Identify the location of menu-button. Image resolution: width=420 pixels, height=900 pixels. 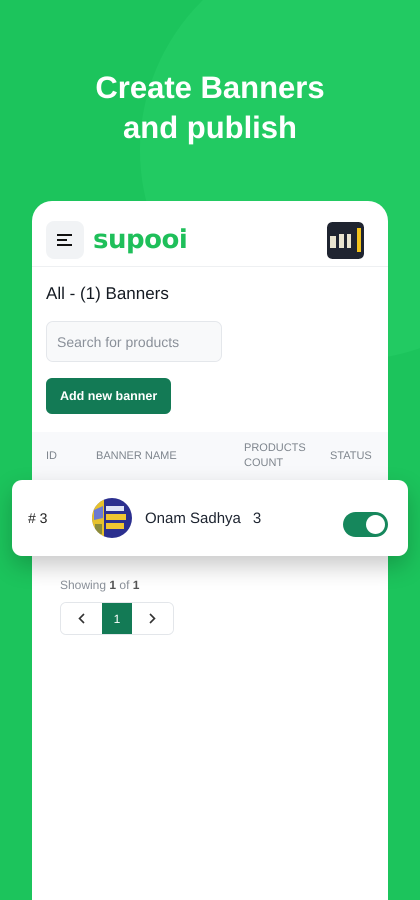
(65, 240).